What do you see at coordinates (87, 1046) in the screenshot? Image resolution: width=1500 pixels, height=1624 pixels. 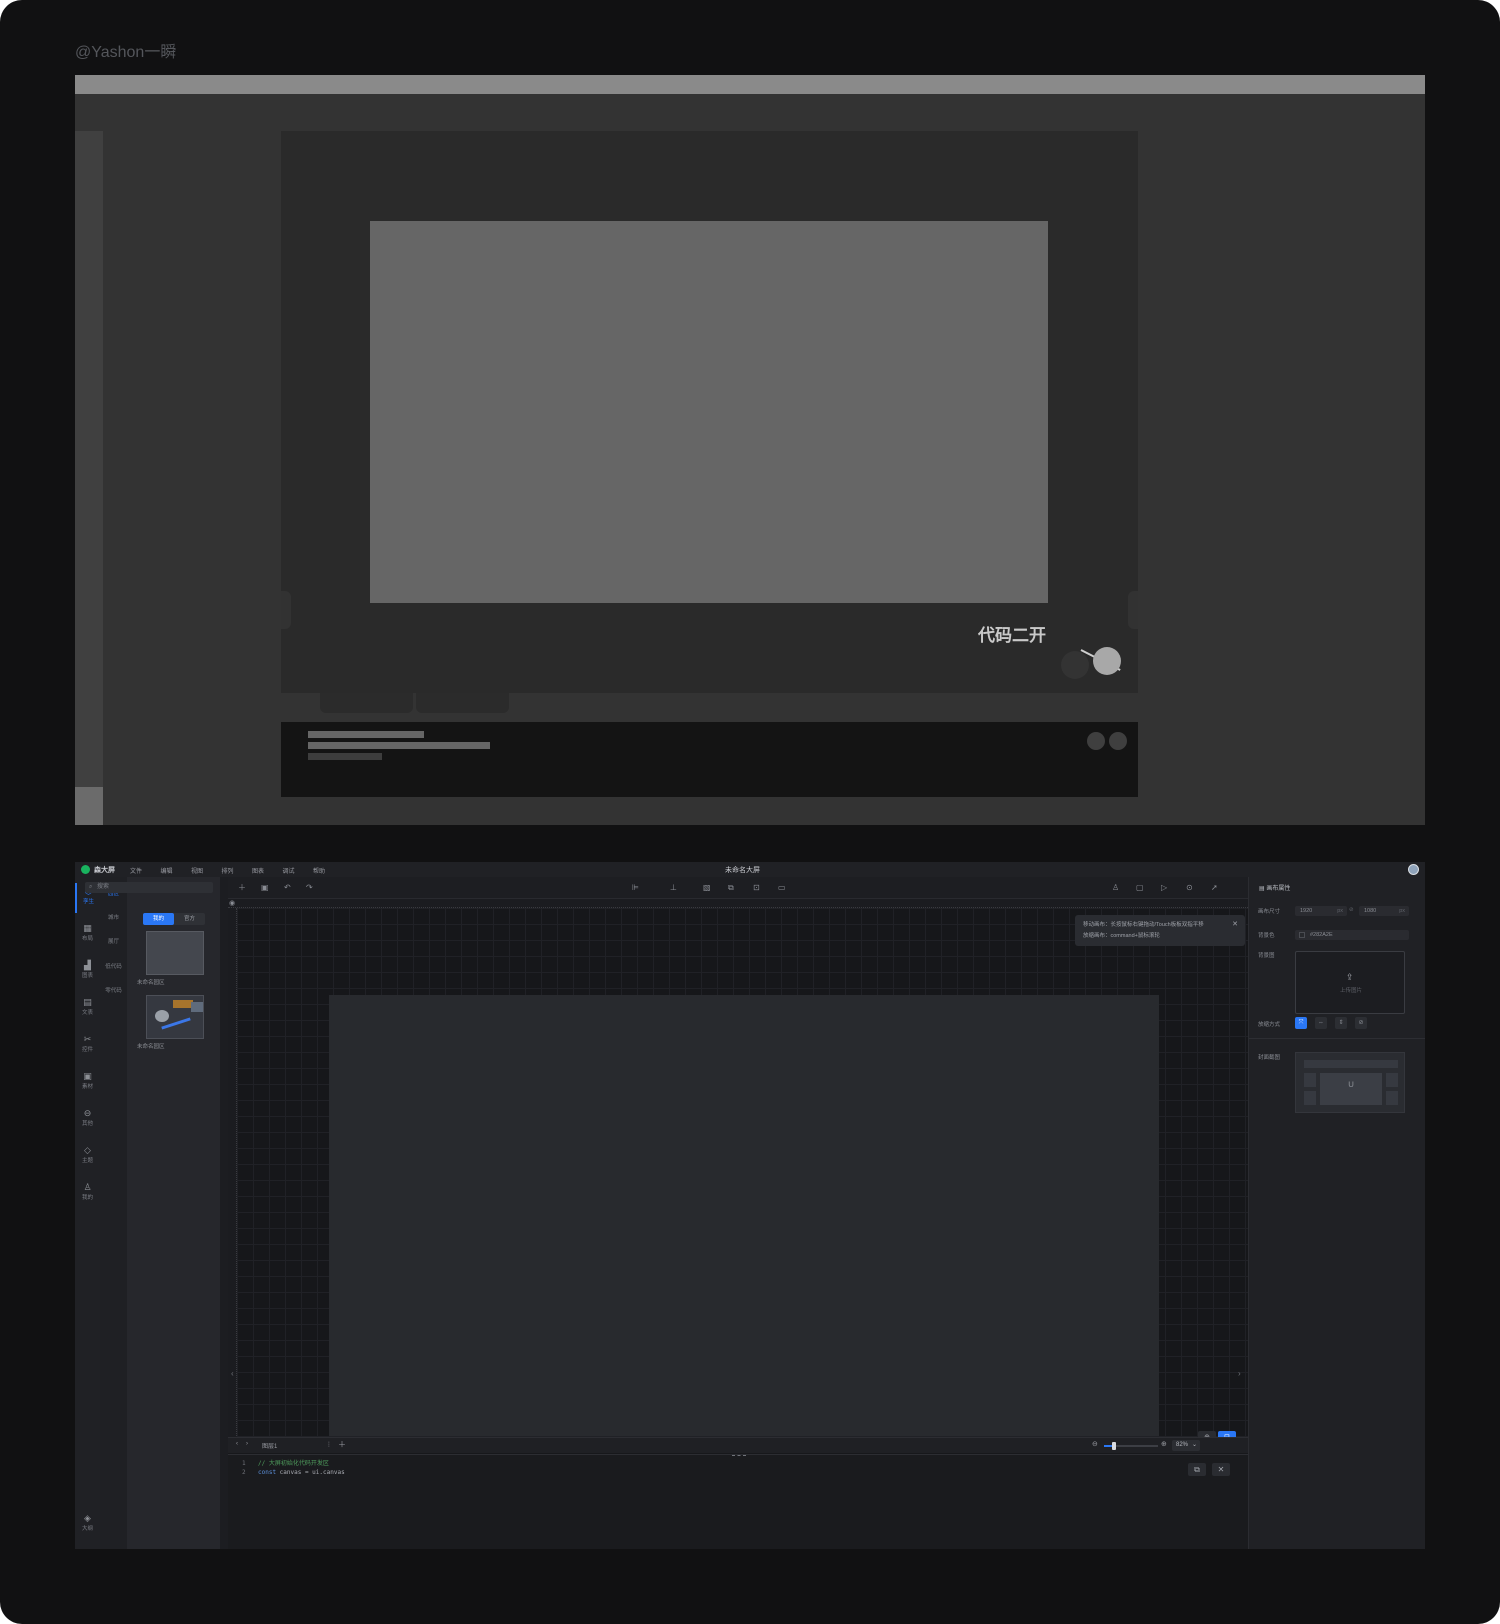 I see `rail-item-widget: ✂ 控件` at bounding box center [87, 1046].